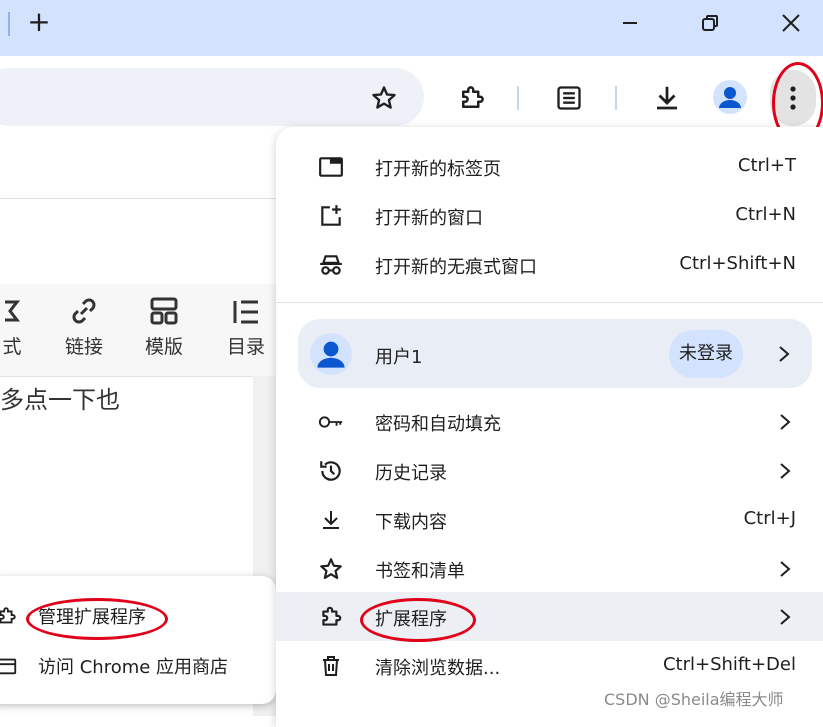 The height and width of the screenshot is (727, 823). I want to click on restore-icon, so click(710, 23).